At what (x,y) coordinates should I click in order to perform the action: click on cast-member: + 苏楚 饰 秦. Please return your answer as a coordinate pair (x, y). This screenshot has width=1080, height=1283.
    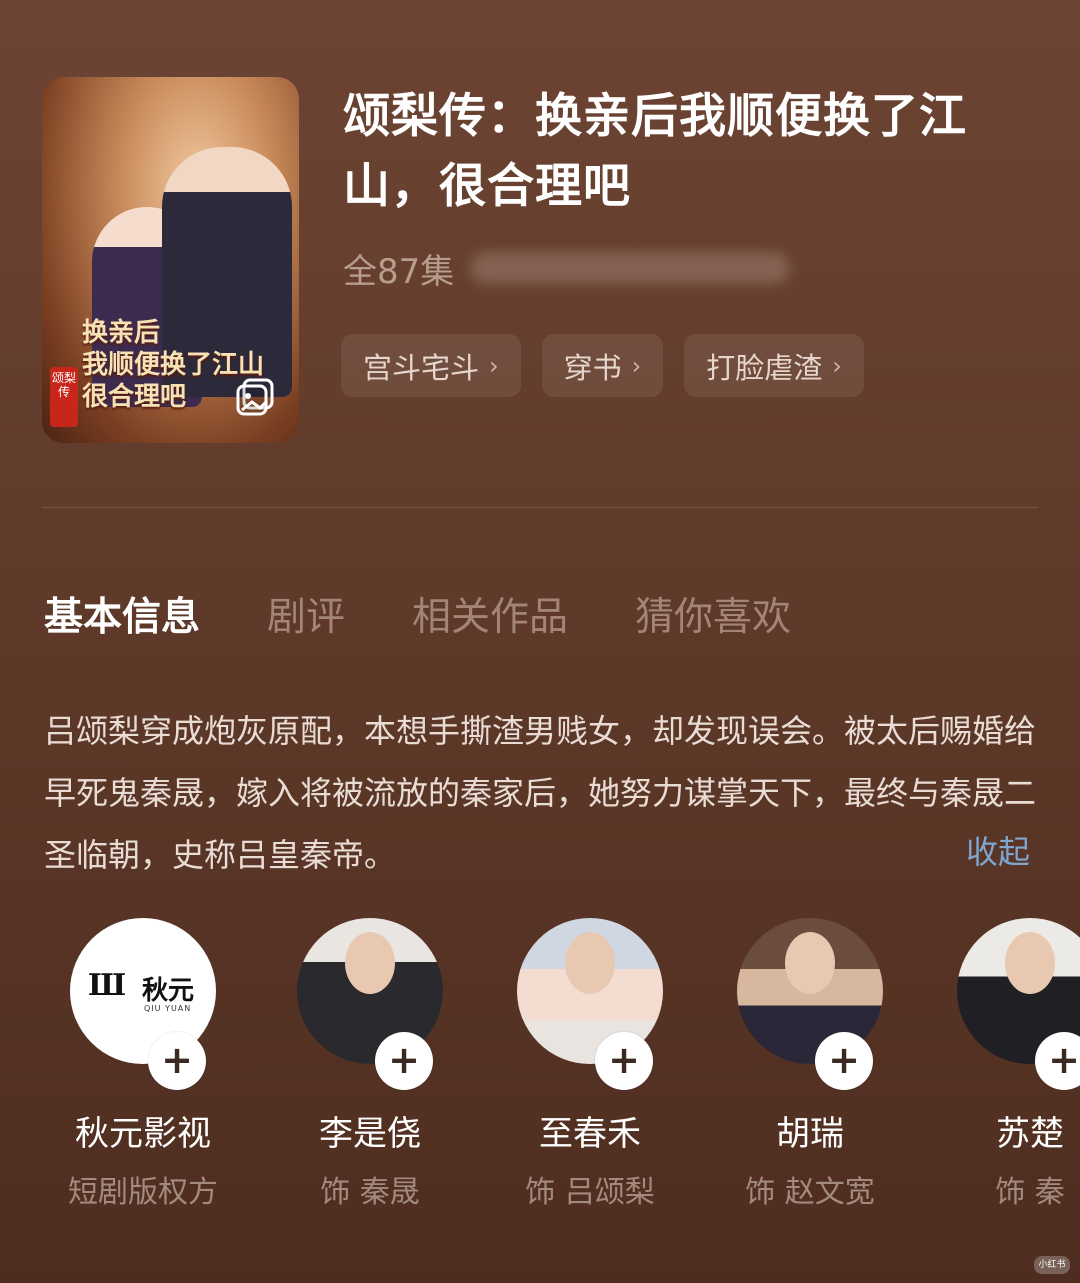
    Looking at the image, I should click on (1000, 1064).